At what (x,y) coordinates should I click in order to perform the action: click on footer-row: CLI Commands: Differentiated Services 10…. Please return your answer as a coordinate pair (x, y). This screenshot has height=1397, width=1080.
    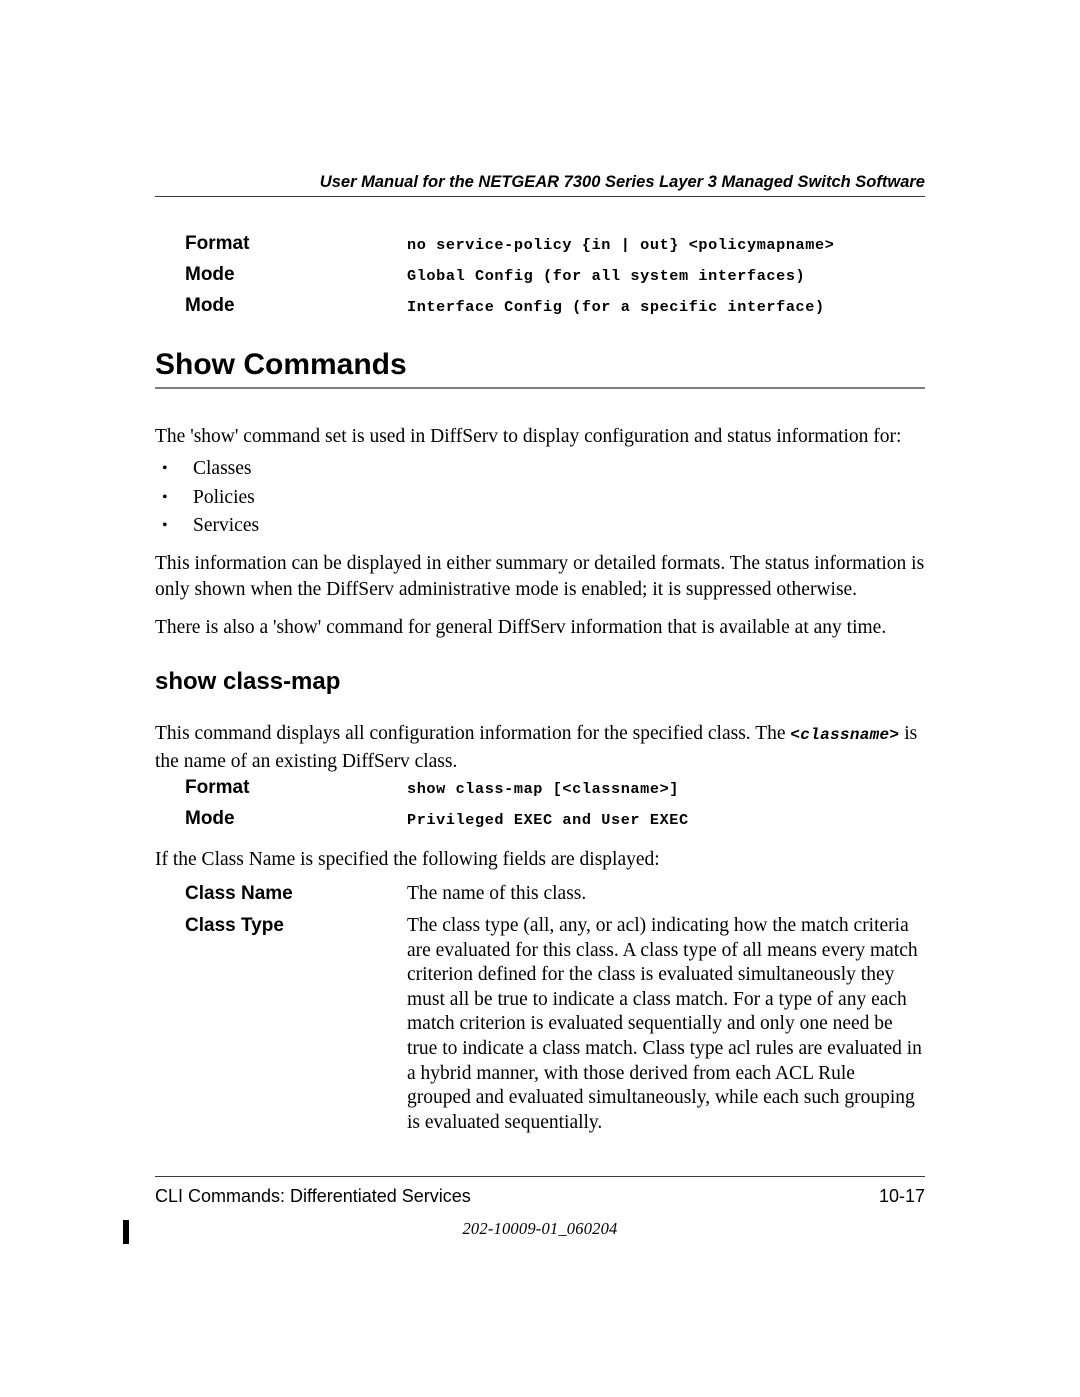
    Looking at the image, I should click on (540, 1197).